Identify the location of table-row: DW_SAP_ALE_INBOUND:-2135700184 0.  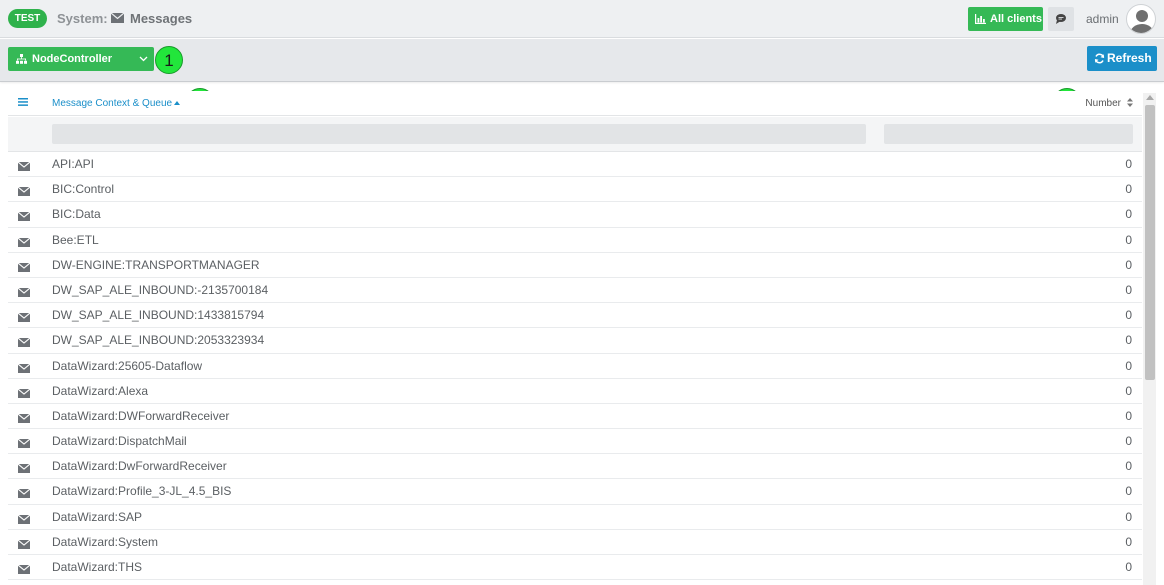
(575, 291).